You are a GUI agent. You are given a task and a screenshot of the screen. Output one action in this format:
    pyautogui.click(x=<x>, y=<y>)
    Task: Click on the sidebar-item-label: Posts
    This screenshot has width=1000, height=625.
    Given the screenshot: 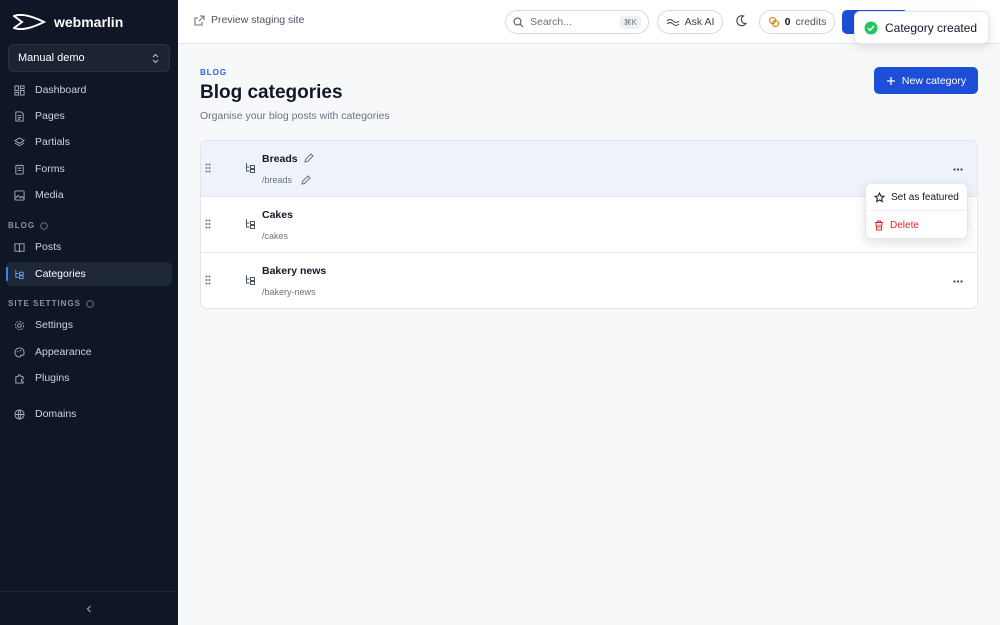 What is the action you would take?
    pyautogui.click(x=48, y=247)
    